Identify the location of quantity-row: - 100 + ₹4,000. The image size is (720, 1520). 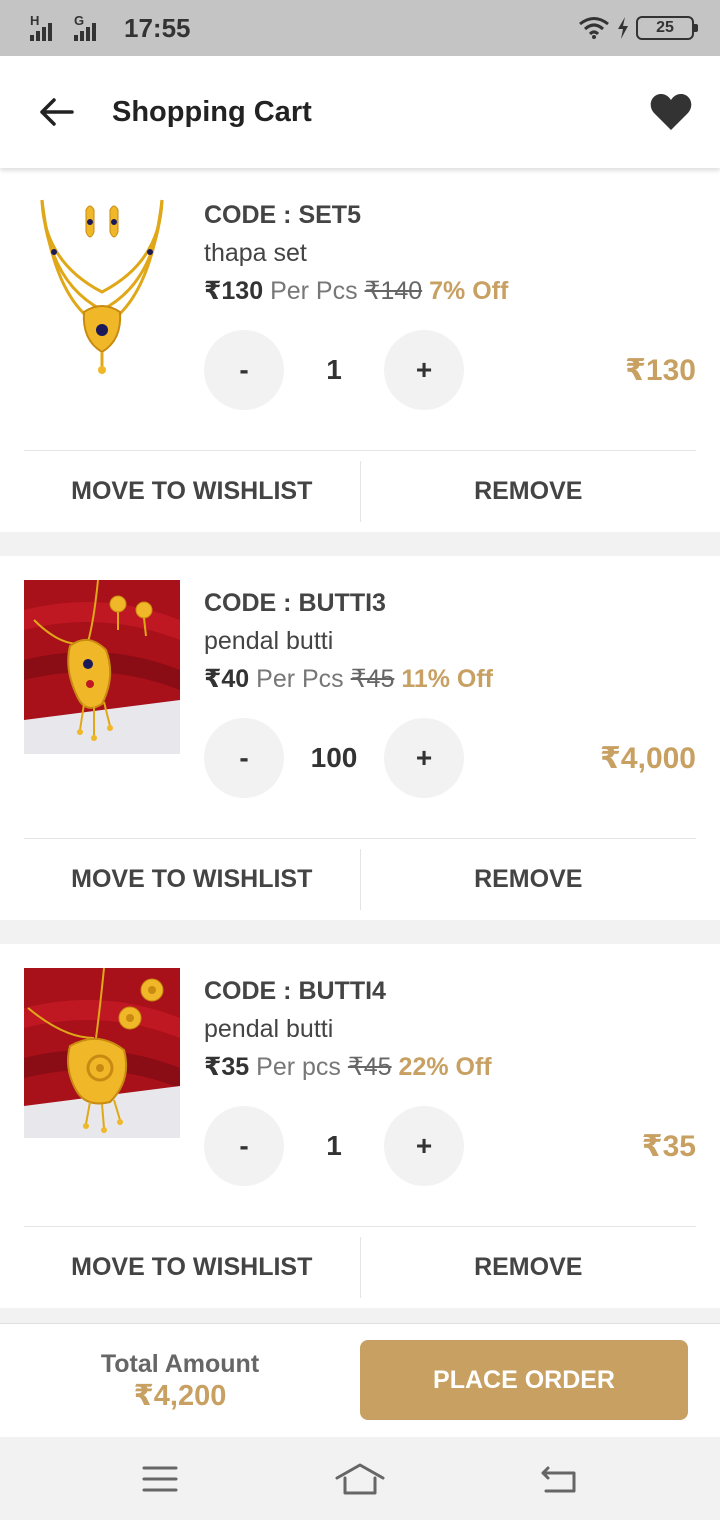
(450, 758).